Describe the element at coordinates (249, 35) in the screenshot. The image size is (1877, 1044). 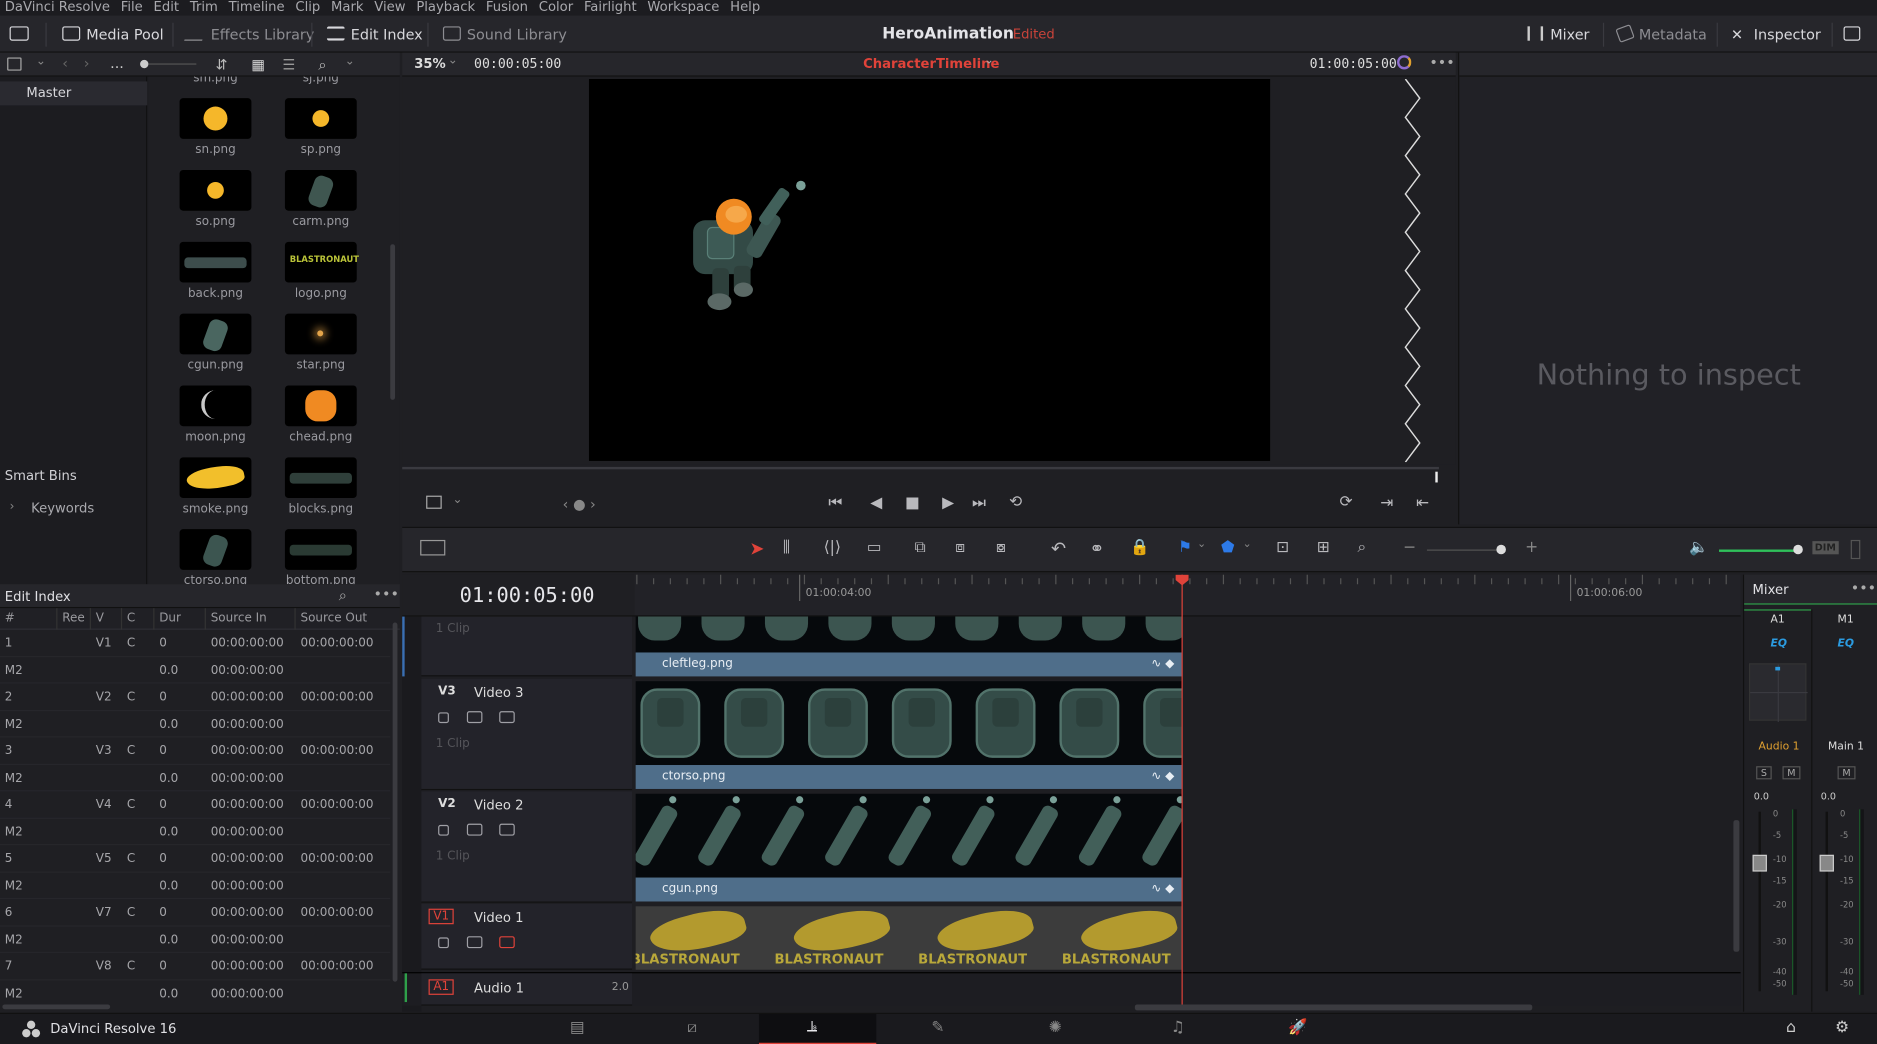
I see `effects-library-button: Effects Library` at that location.